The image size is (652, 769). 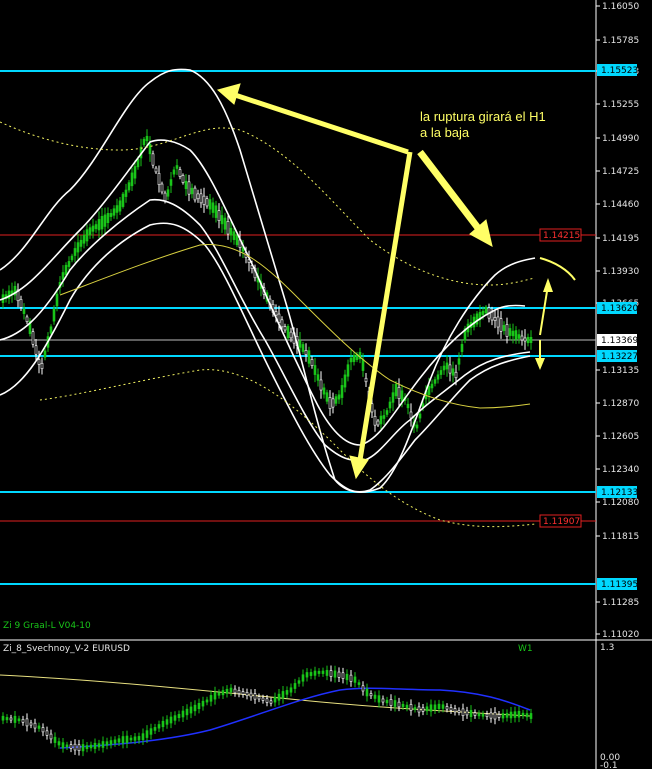 I want to click on sub-axis-top: 1.3, so click(x=607, y=648).